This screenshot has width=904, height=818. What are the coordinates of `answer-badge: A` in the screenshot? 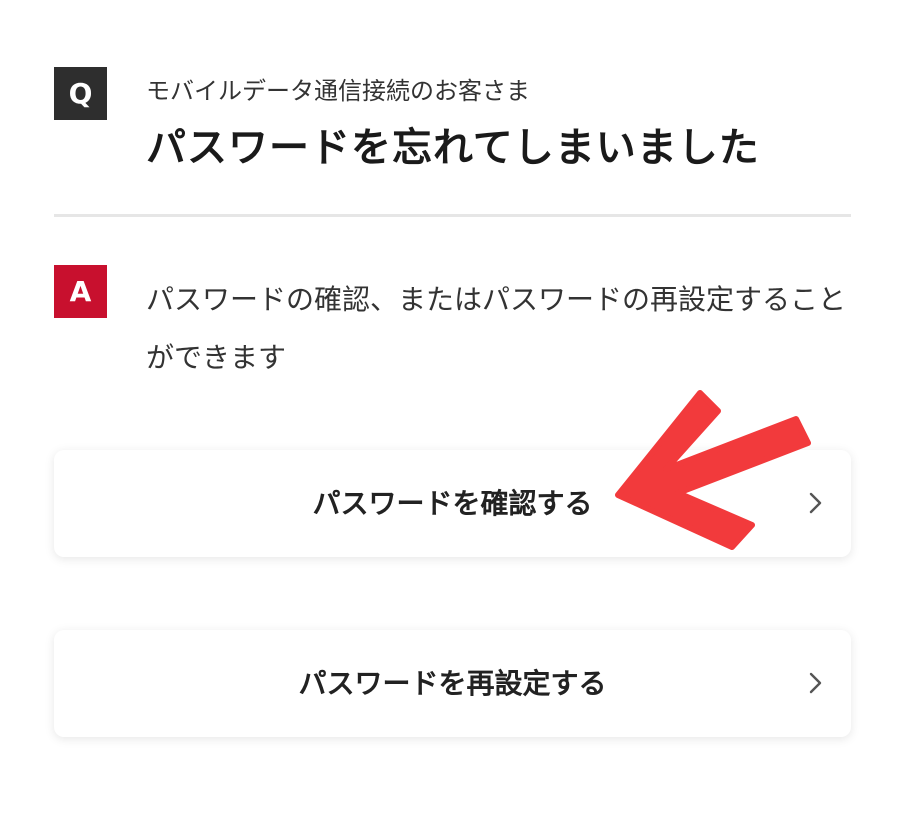 It's located at (80, 291).